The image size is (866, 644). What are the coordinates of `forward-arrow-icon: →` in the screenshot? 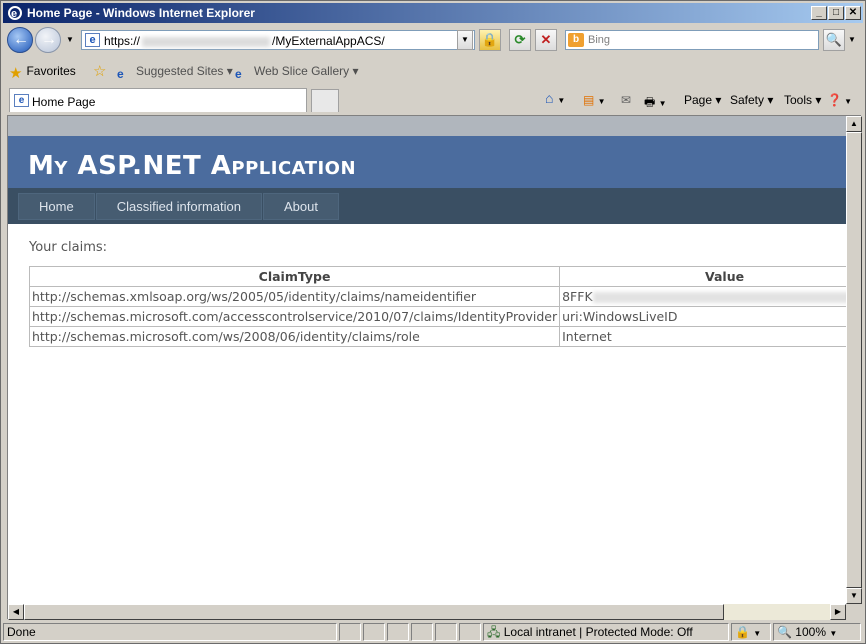 It's located at (49, 39).